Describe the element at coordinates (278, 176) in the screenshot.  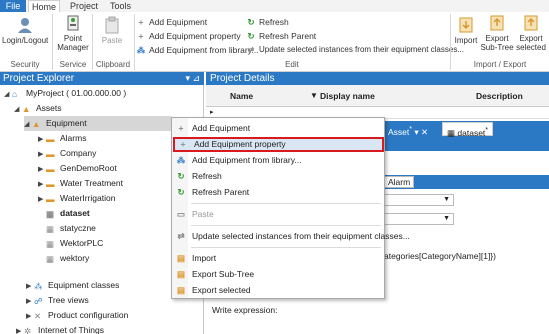
I see `menu-item-refresh: ↻ Refresh` at that location.